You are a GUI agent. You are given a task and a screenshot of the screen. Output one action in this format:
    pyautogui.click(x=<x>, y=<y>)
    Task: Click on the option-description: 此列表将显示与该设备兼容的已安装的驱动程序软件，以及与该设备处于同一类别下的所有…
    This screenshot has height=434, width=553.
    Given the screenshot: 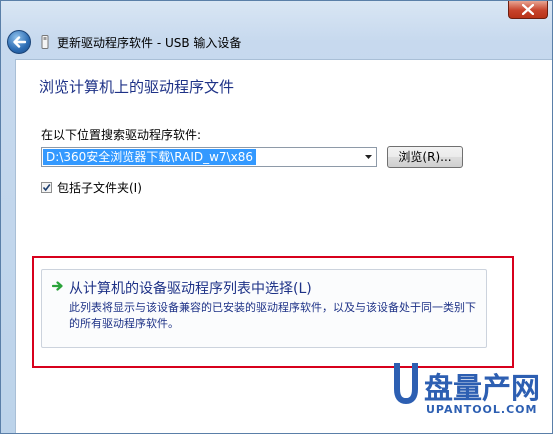 What is the action you would take?
    pyautogui.click(x=272, y=315)
    